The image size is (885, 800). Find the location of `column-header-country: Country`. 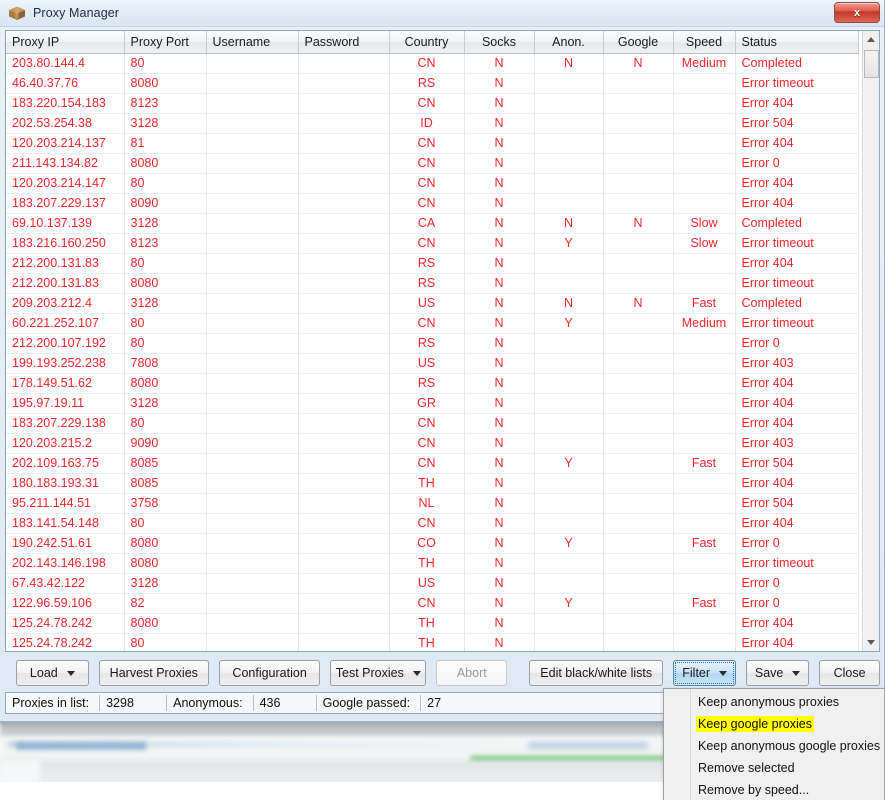

column-header-country: Country is located at coordinates (427, 42).